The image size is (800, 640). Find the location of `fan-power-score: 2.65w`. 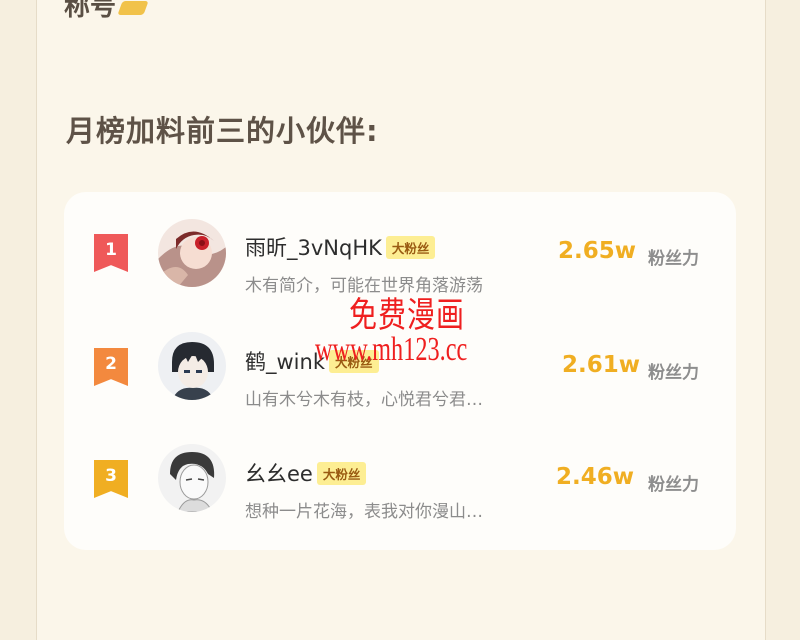

fan-power-score: 2.65w is located at coordinates (597, 251).